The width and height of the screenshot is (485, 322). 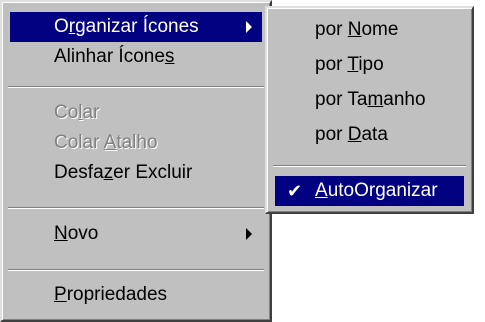 I want to click on menu-item-organizar-icones: Organizar Ícones, so click(x=136, y=27).